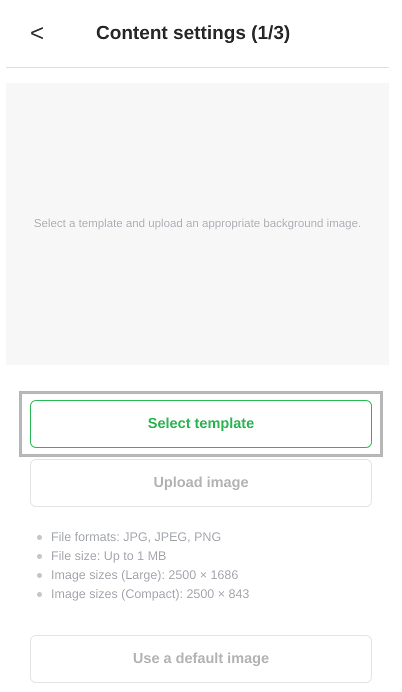  I want to click on requirement-text: Image sizes (Compact): 2500 × 843, so click(150, 594).